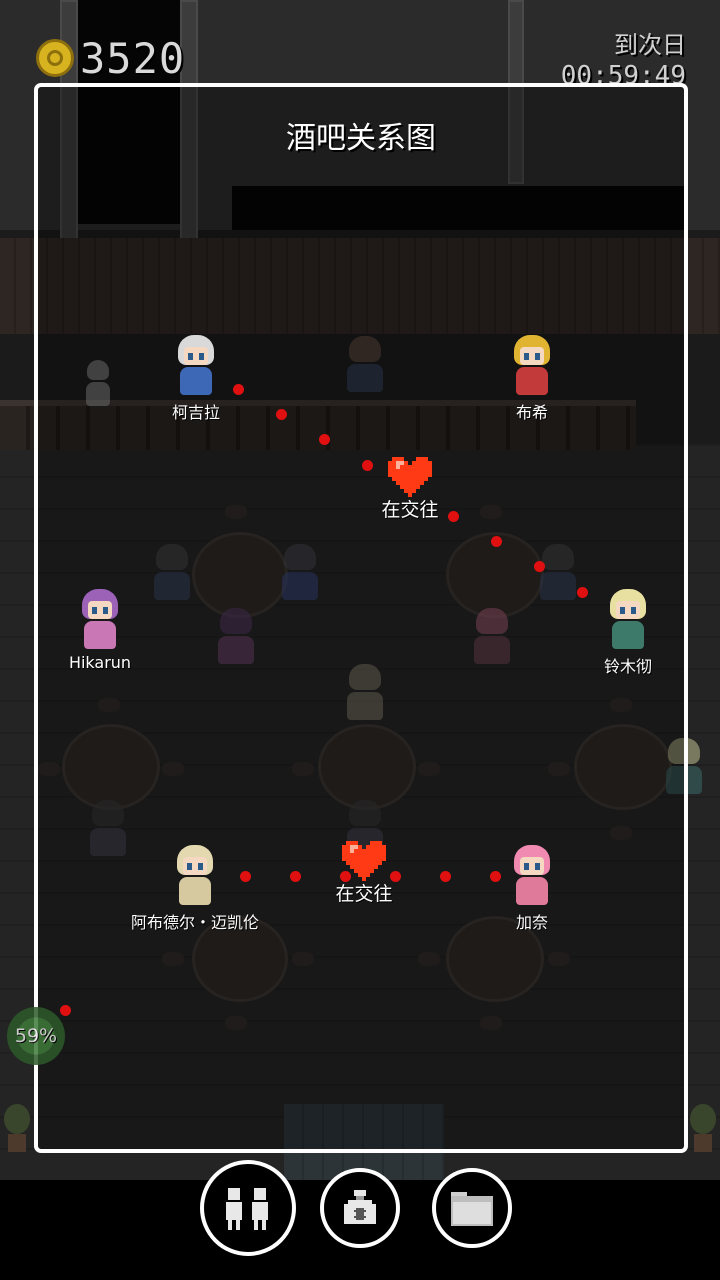  I want to click on character-name: Hikarun, so click(100, 662).